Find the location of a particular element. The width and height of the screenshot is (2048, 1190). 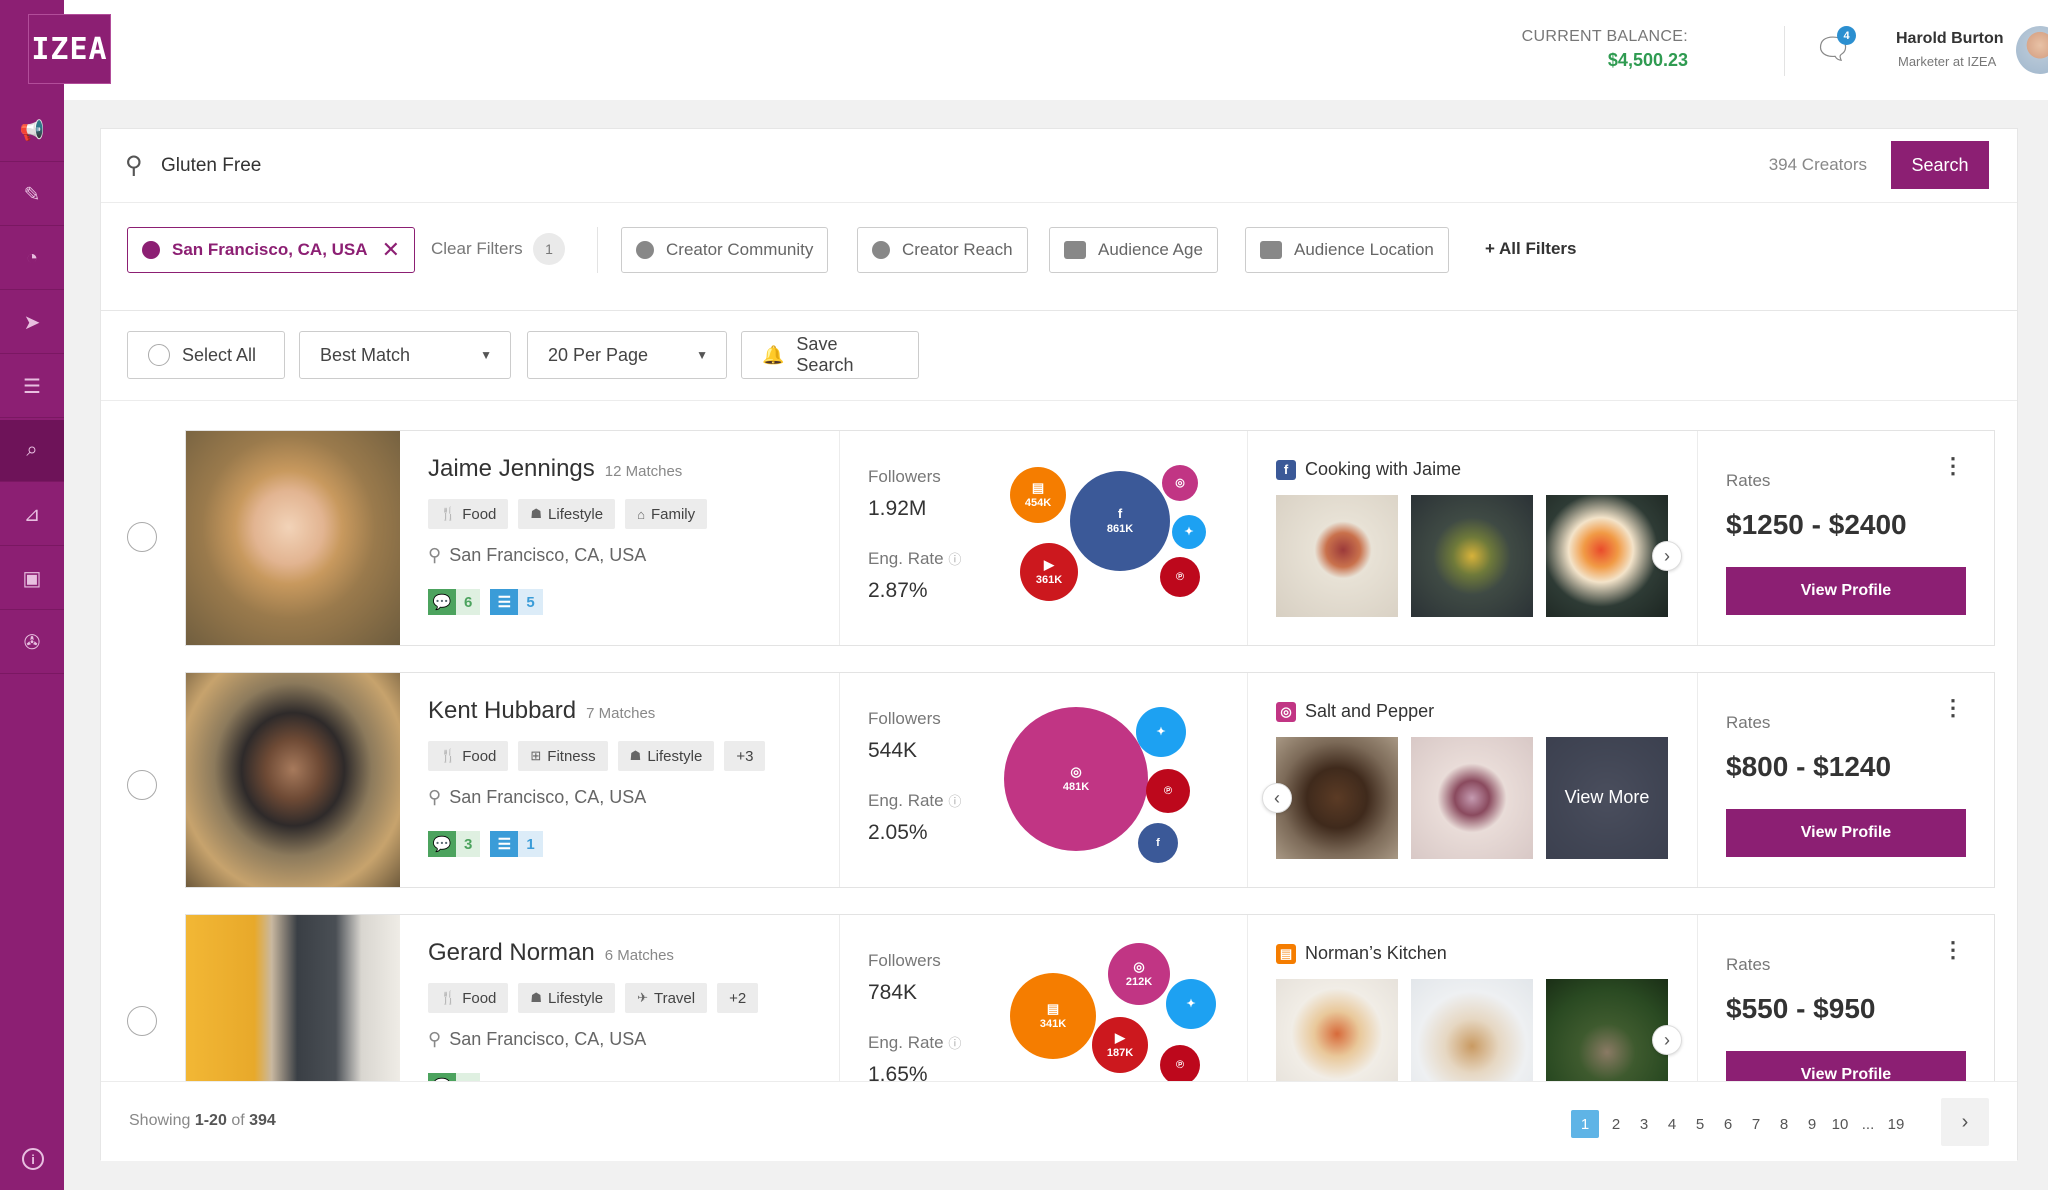

facebook-reach-bubble: f 861K is located at coordinates (1120, 521).